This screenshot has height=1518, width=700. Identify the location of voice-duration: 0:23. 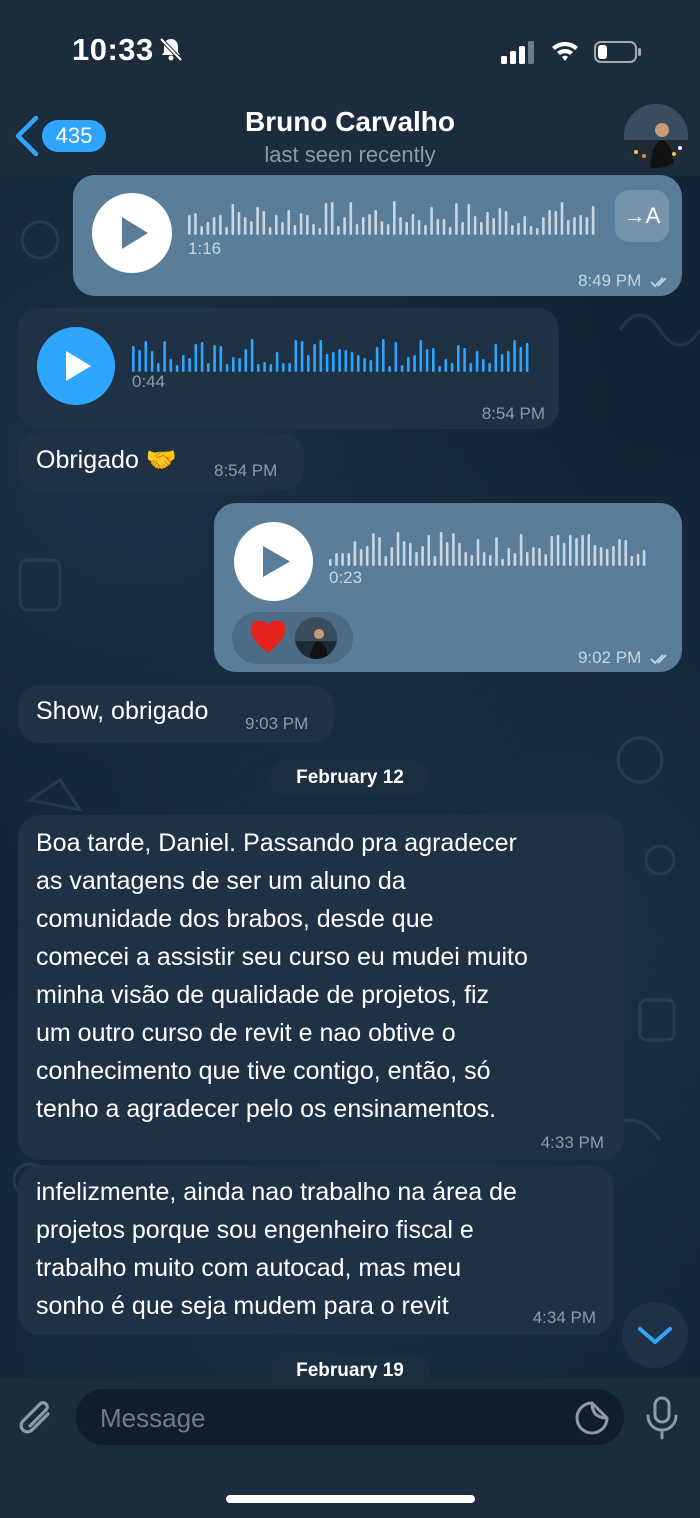
(346, 577).